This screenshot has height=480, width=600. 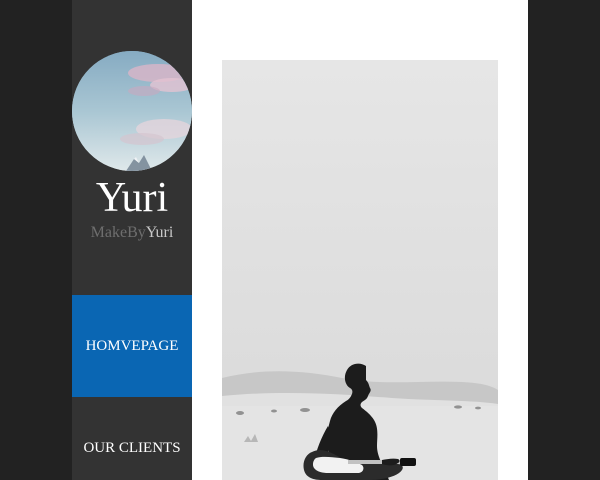 What do you see at coordinates (159, 232) in the screenshot?
I see `brand-subtitle-suffix: Yuri` at bounding box center [159, 232].